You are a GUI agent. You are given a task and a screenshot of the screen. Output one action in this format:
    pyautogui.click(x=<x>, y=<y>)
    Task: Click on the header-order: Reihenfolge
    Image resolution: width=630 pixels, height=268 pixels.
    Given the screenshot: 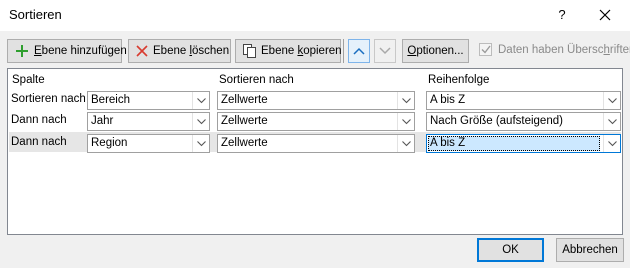 What is the action you would take?
    pyautogui.click(x=459, y=80)
    